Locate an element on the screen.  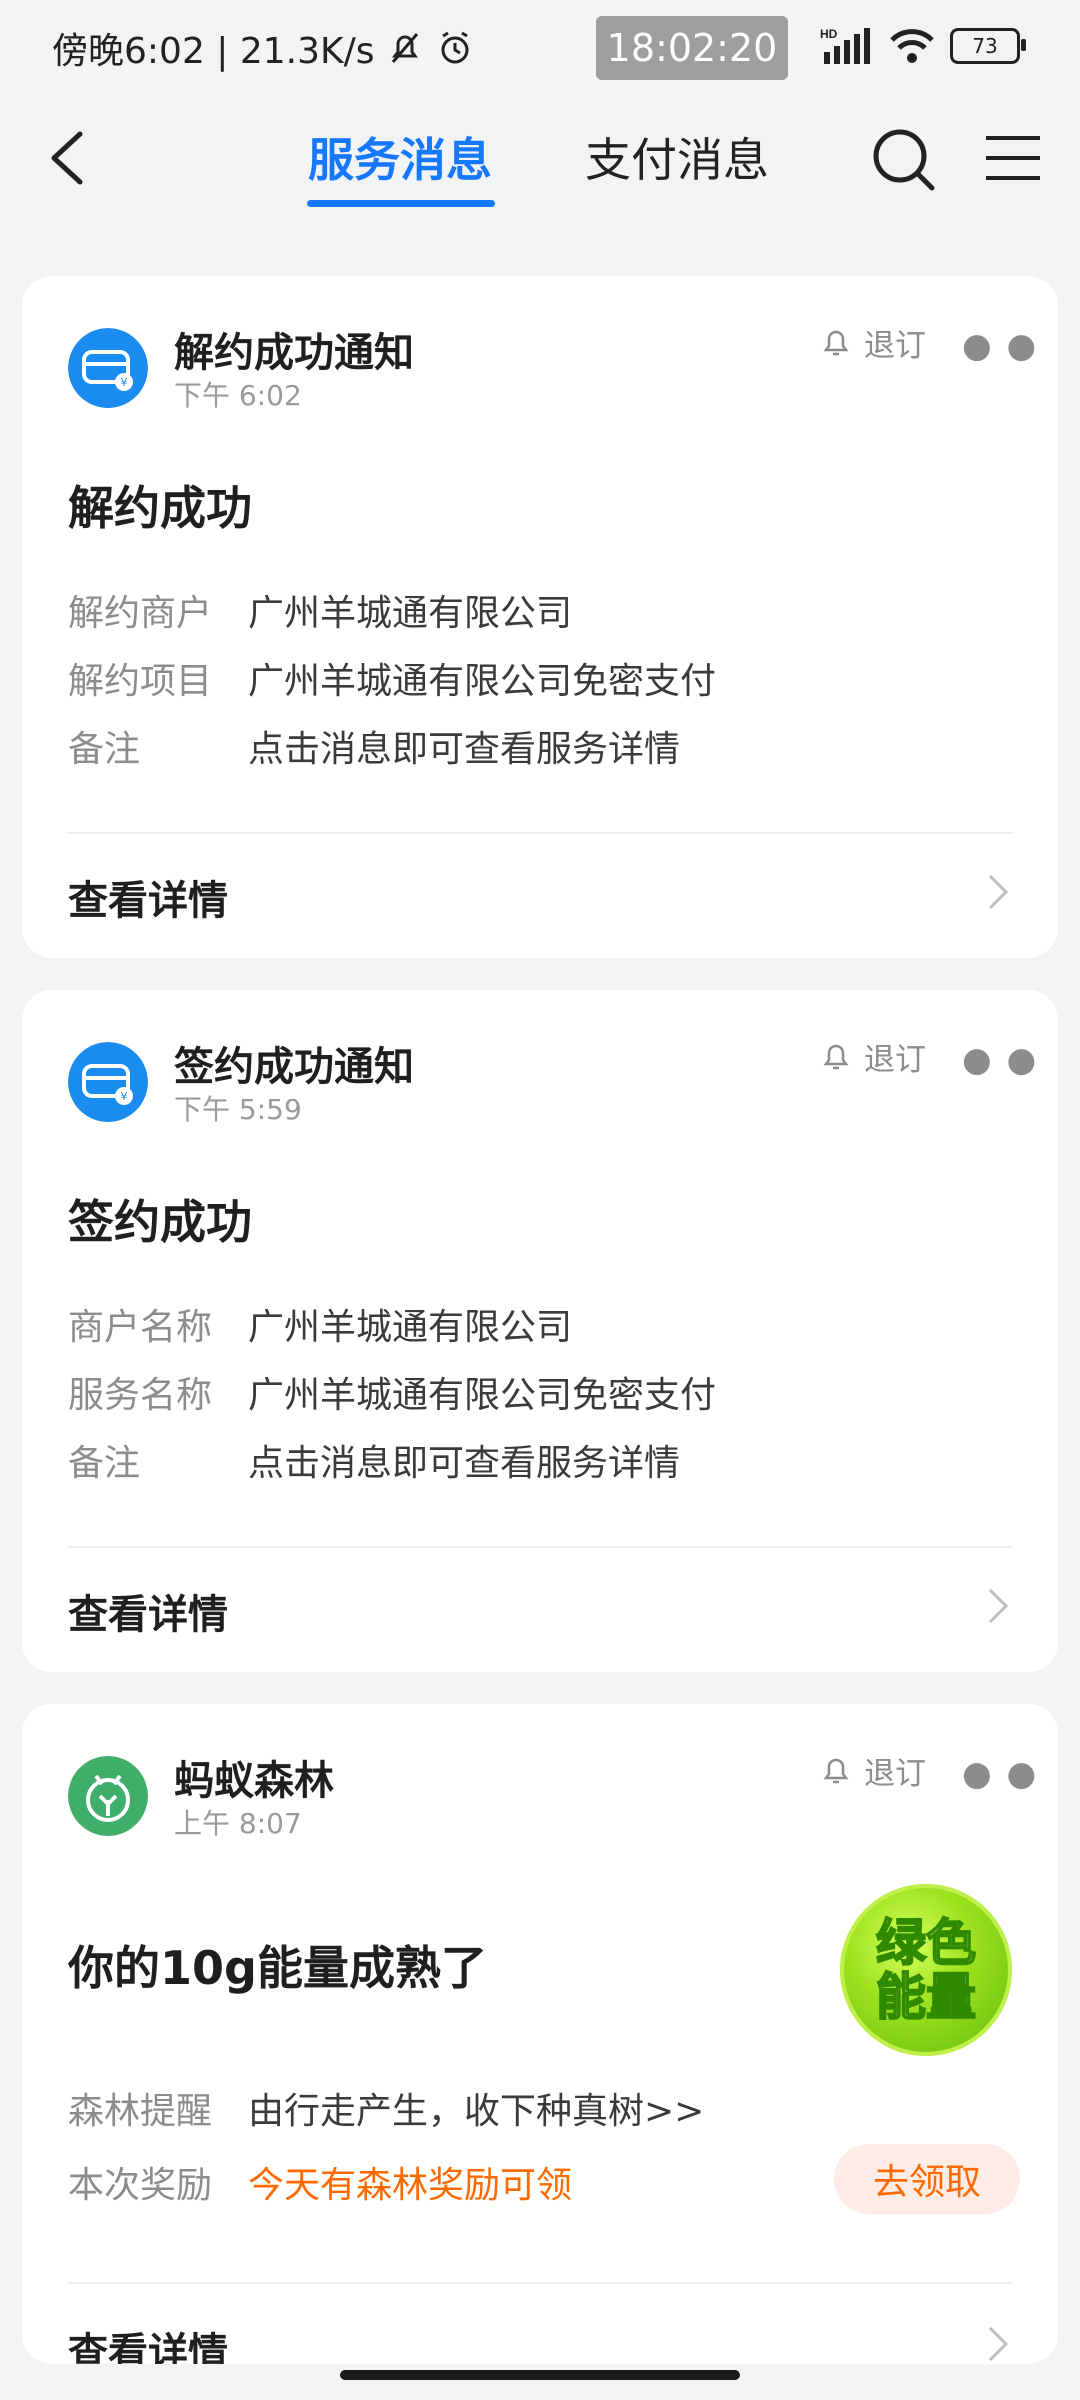
row-key: 解约商户 is located at coordinates (140, 613).